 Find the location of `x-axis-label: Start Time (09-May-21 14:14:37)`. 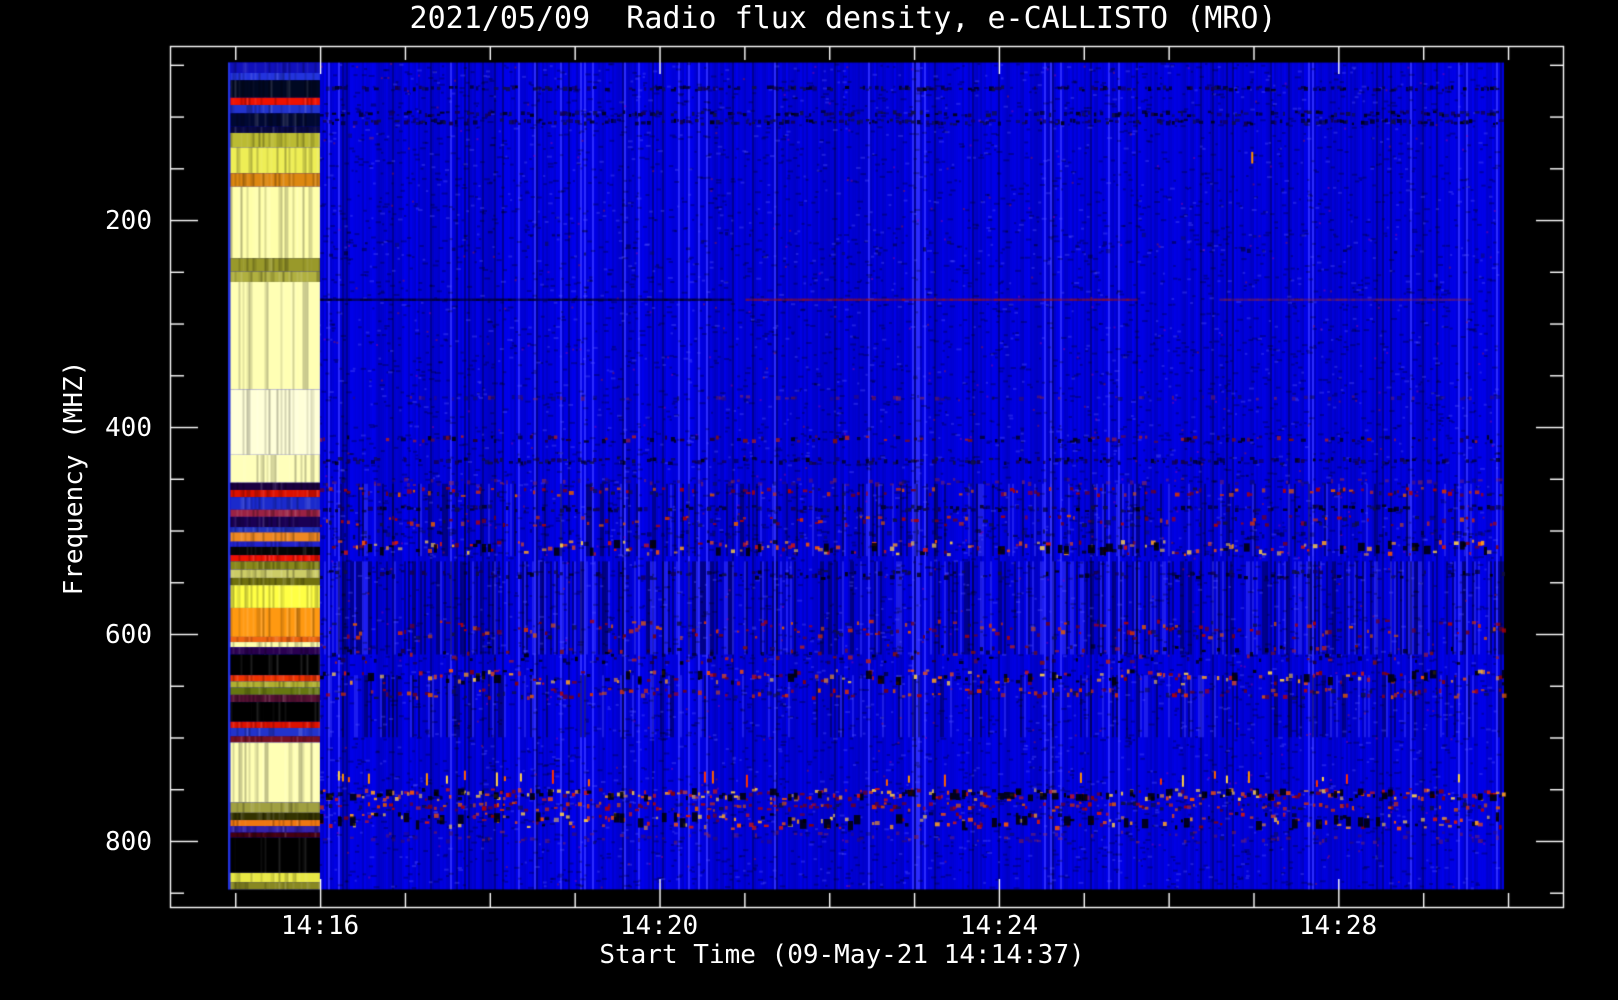

x-axis-label: Start Time (09-May-21 14:14:37) is located at coordinates (842, 955).